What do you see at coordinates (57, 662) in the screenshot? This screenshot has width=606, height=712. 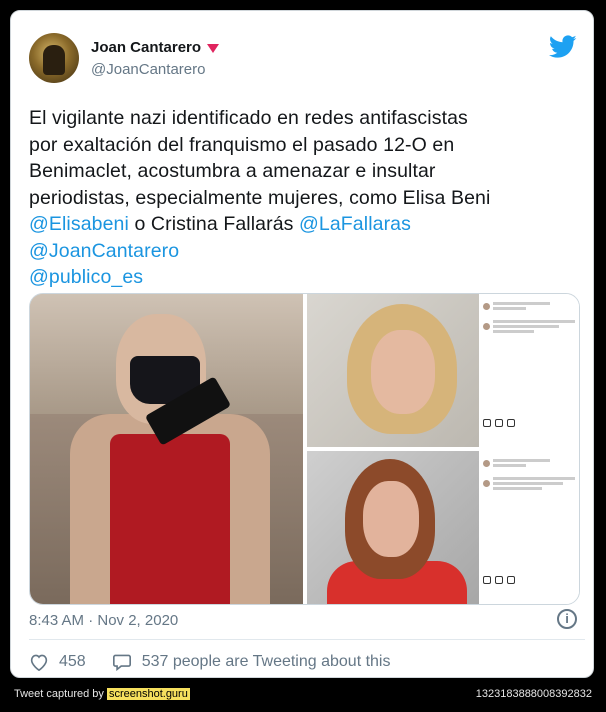 I see `like-action: 458` at bounding box center [57, 662].